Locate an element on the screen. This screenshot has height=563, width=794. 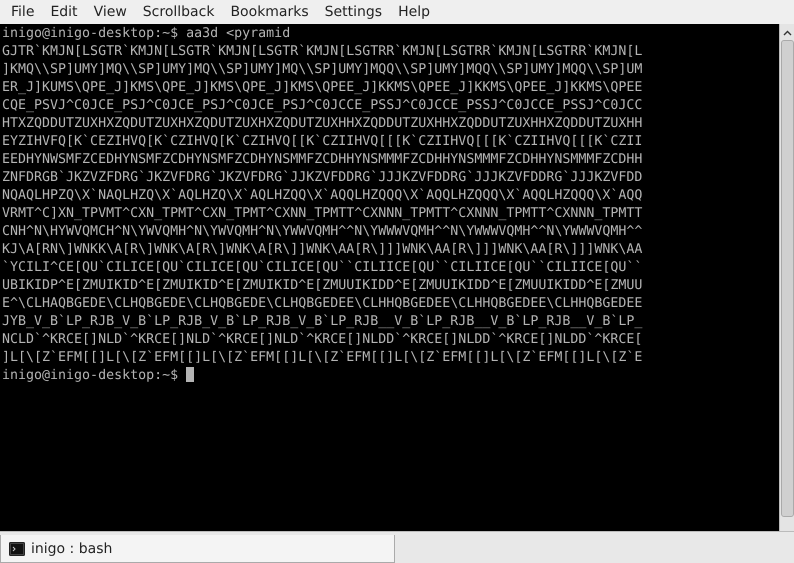
terminal-line: inigo@inigo-desktop:~$ aa3d <pyramid is located at coordinates (147, 34).